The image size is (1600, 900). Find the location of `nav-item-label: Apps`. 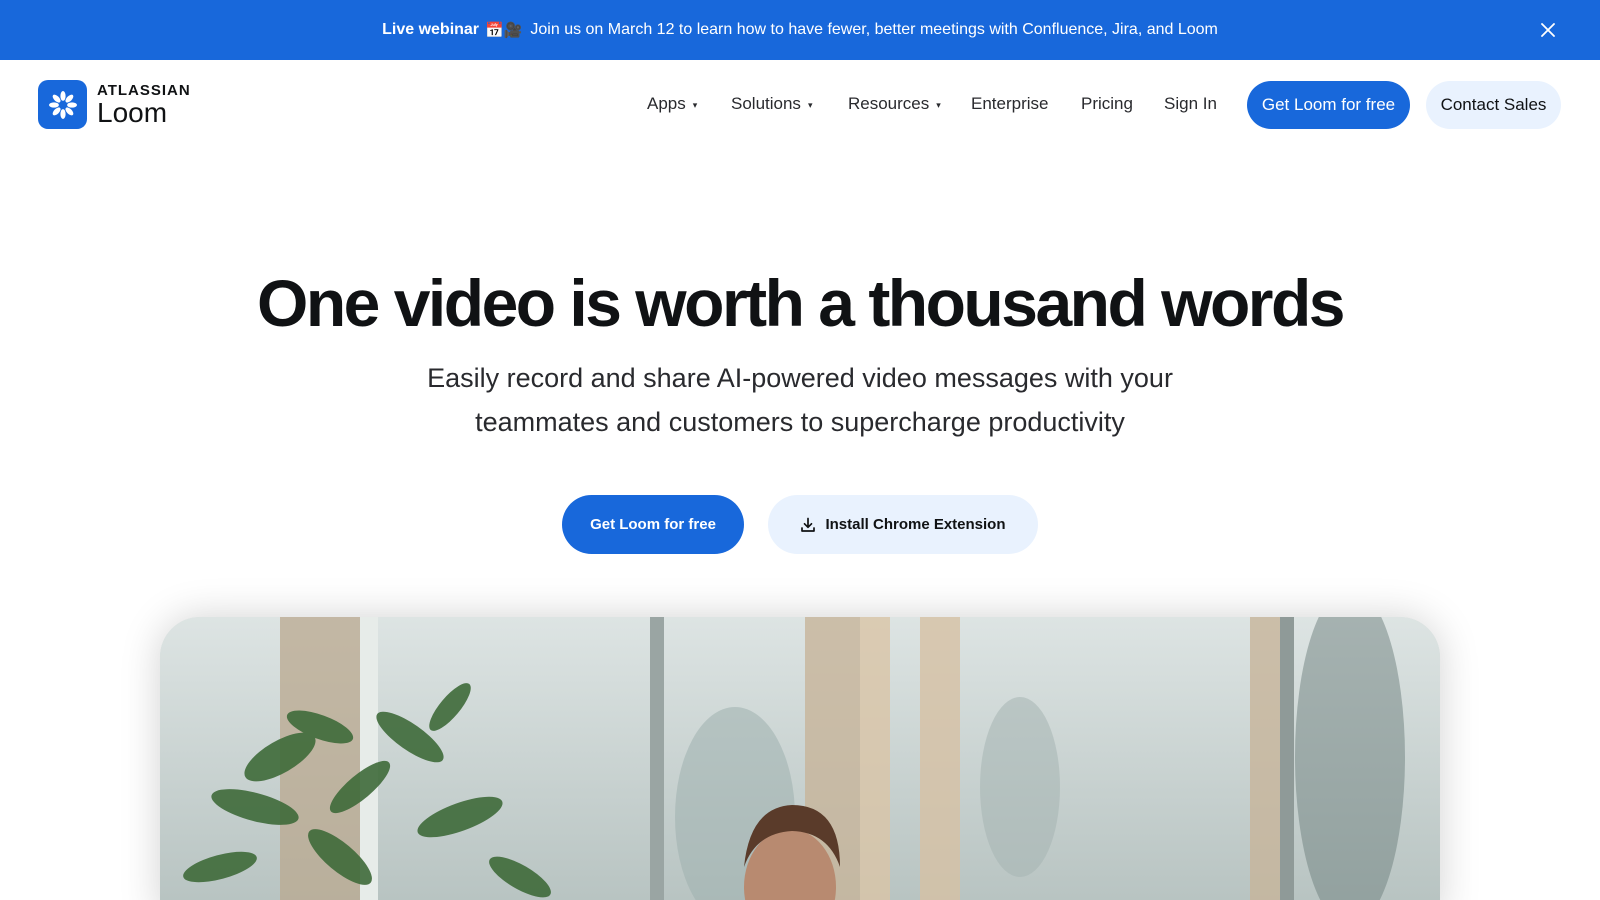

nav-item-label: Apps is located at coordinates (666, 103).